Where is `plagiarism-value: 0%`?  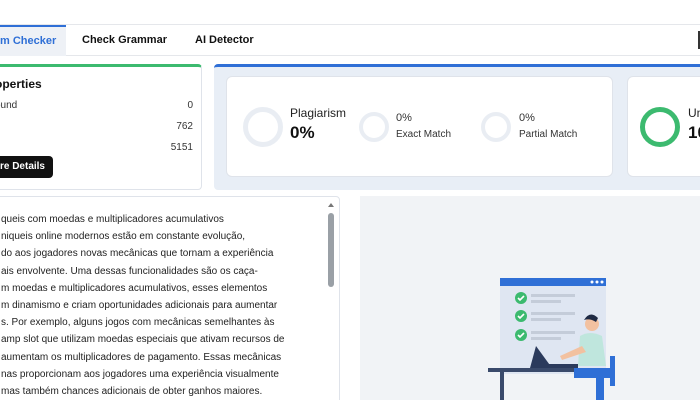 plagiarism-value: 0% is located at coordinates (302, 132).